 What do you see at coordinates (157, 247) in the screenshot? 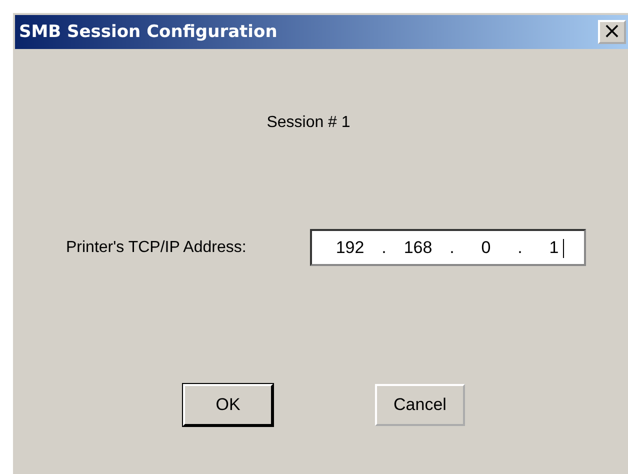
I see `address-label: Printer's TCP/IP Address:` at bounding box center [157, 247].